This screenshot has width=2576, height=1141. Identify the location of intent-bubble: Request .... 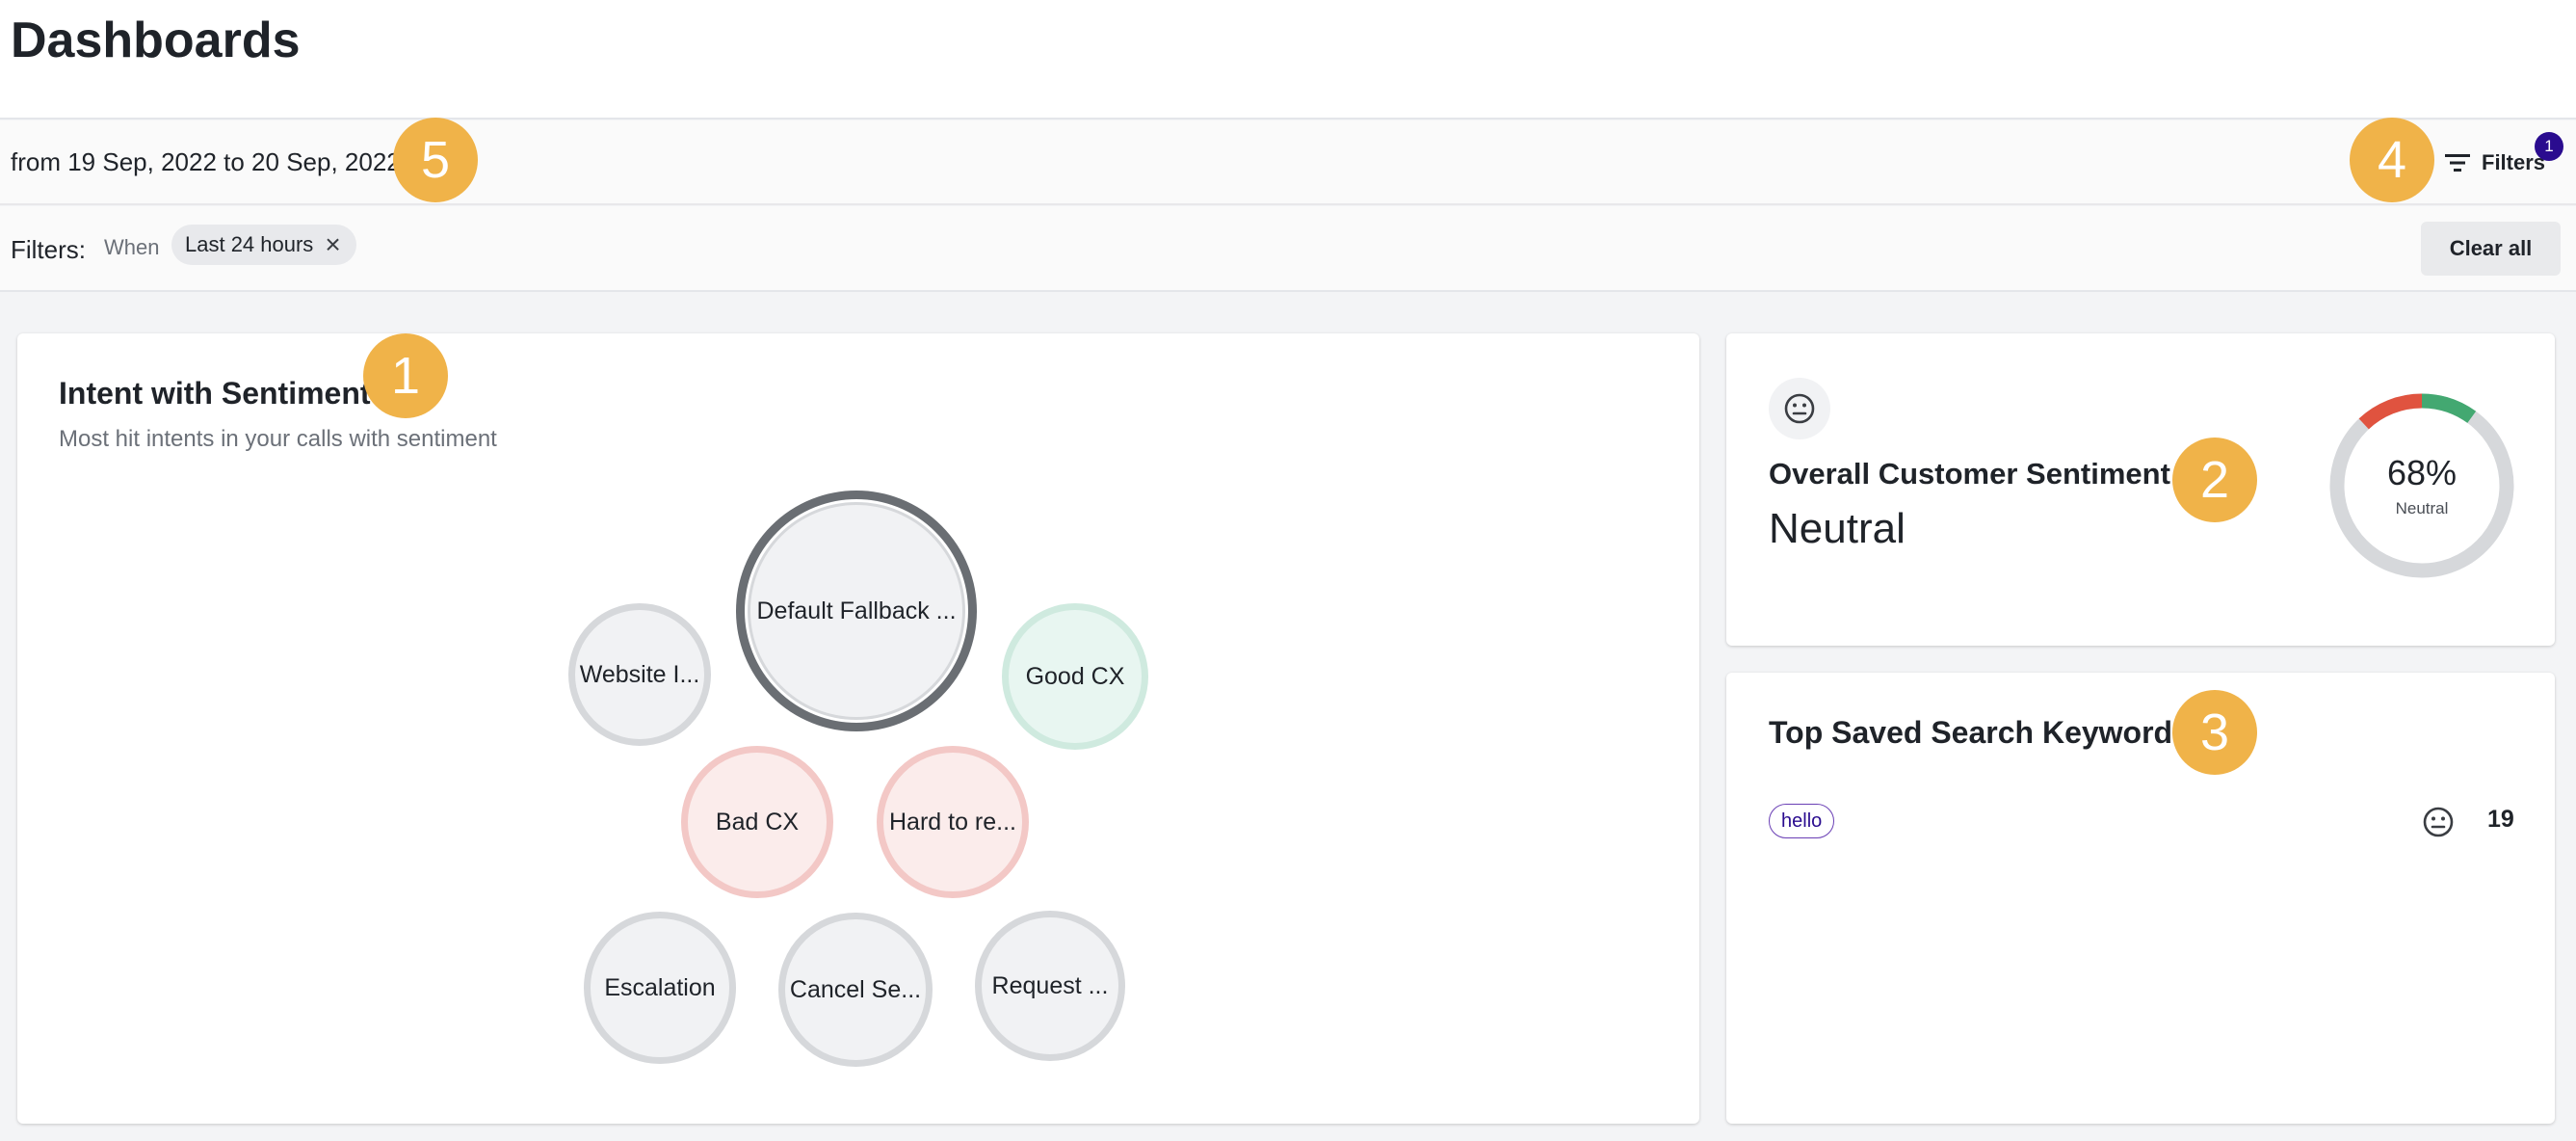
(1050, 986).